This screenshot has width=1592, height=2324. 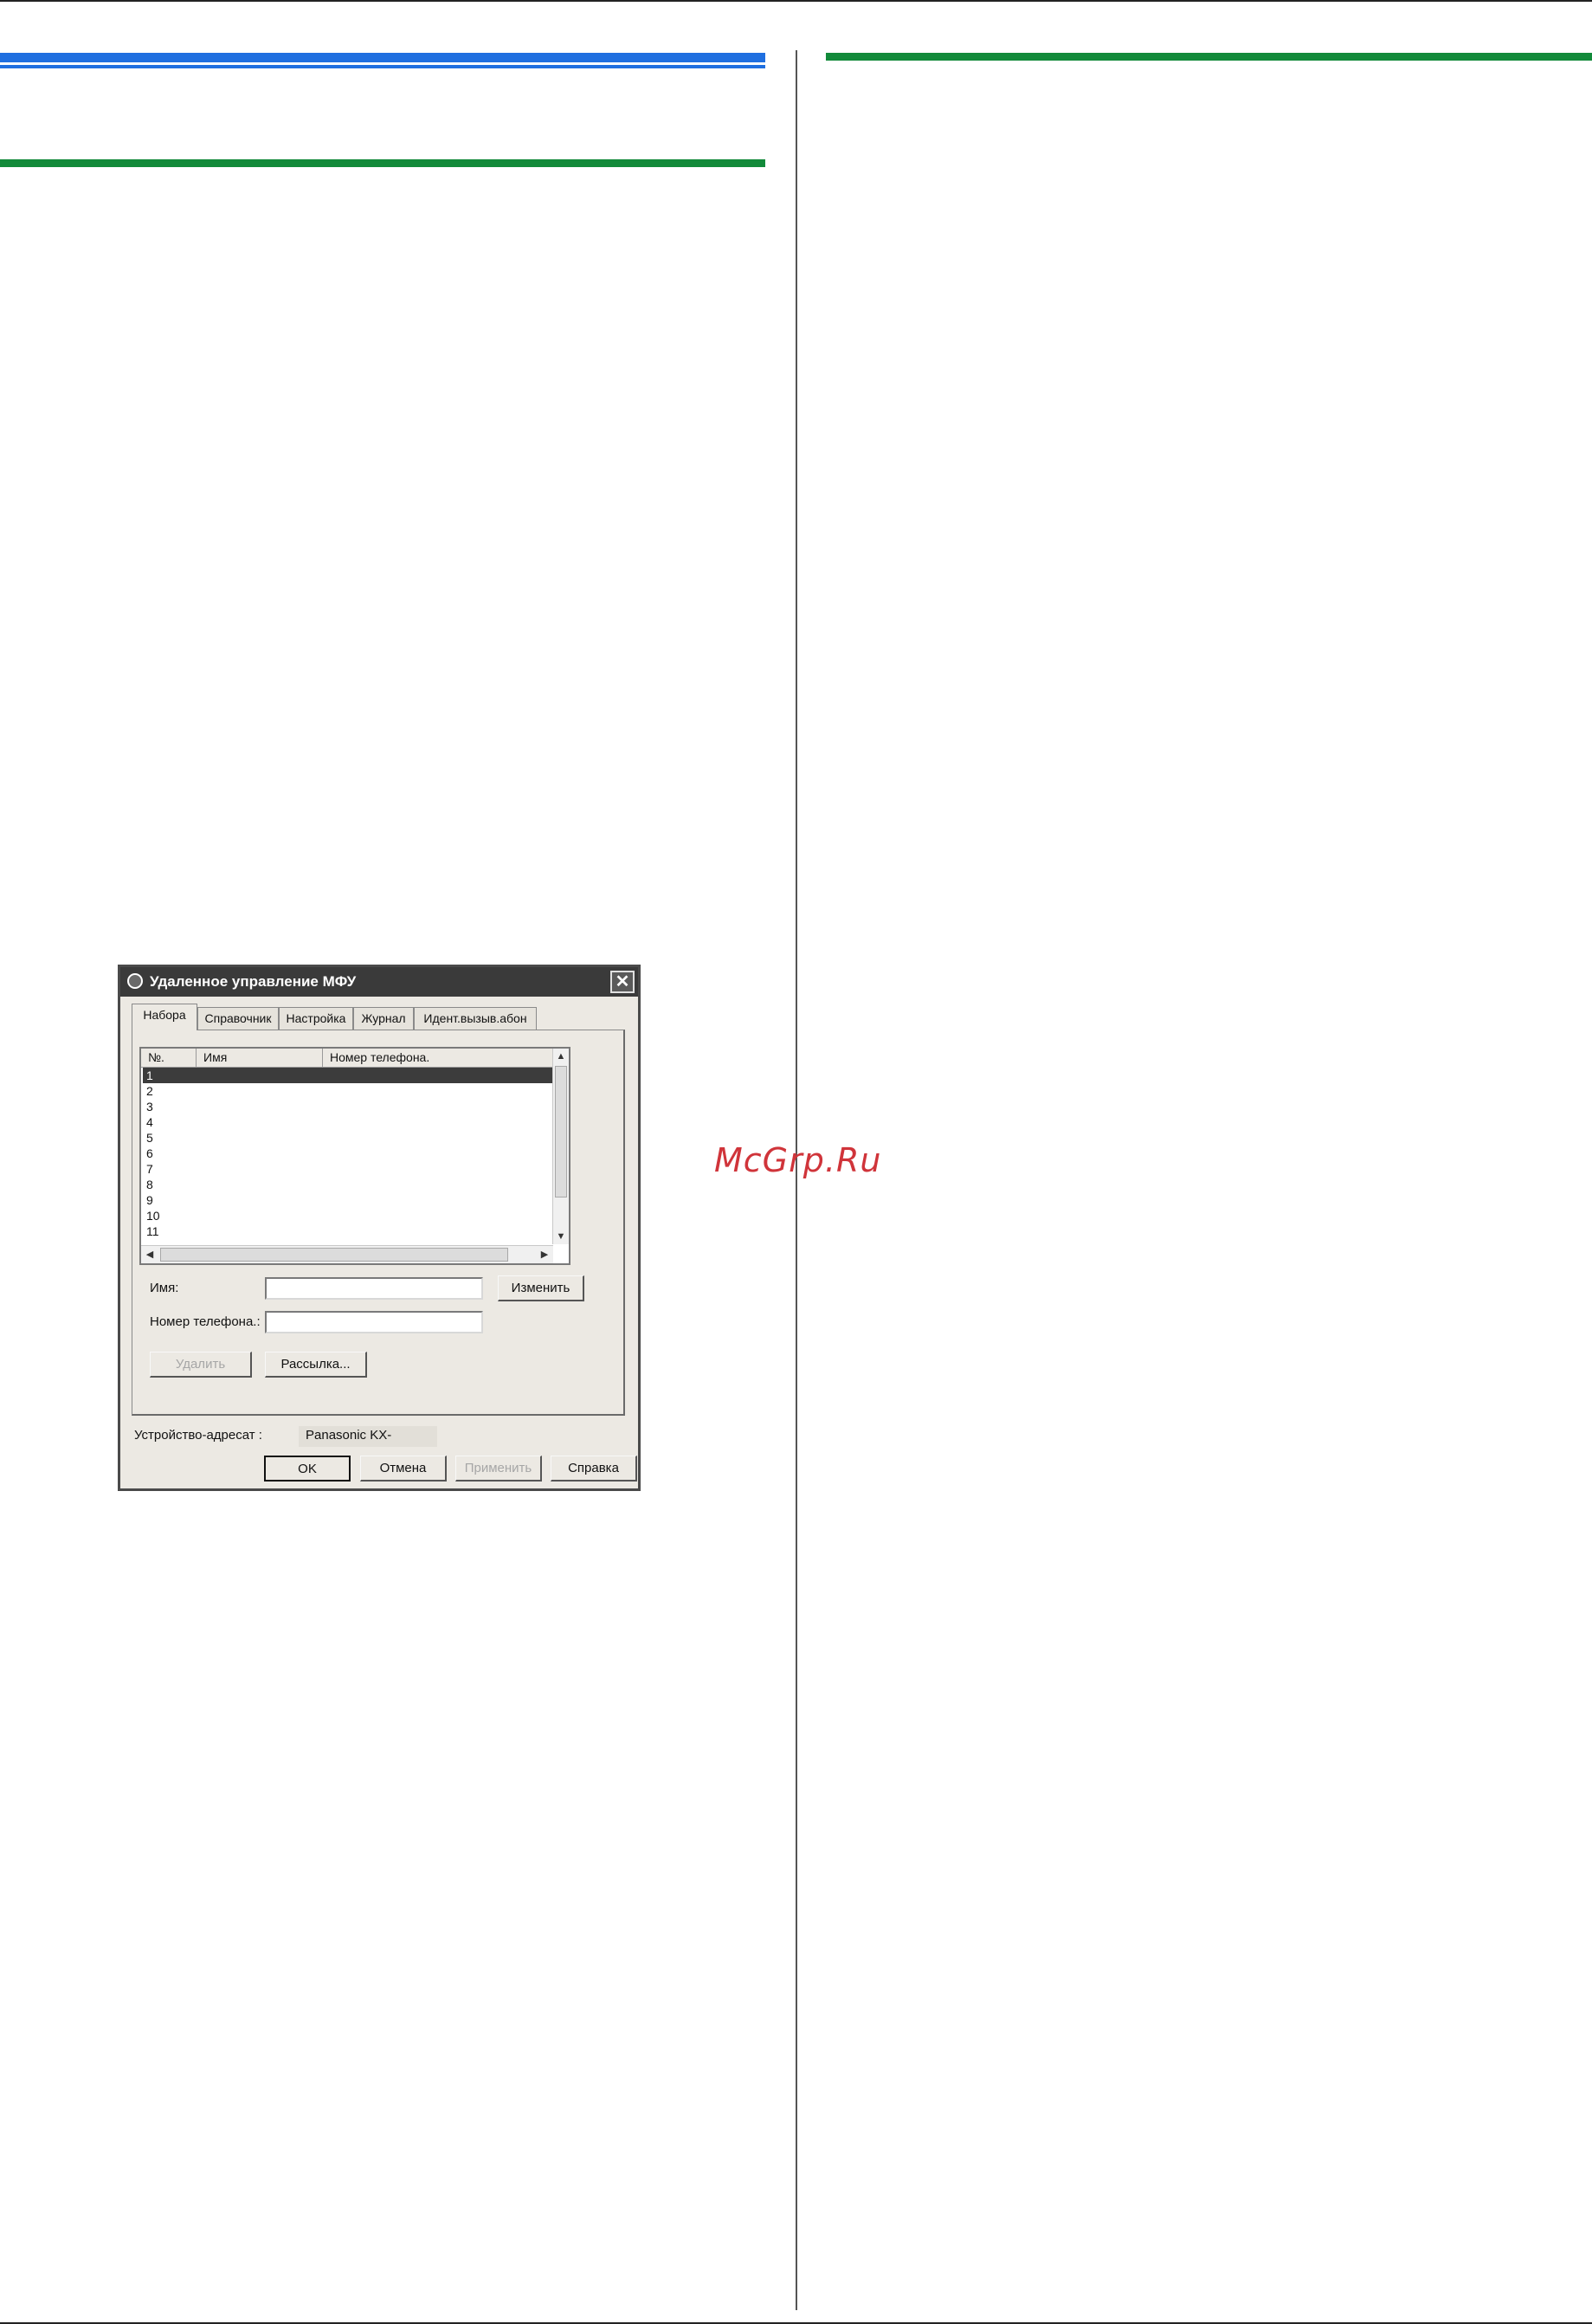 I want to click on list-item: 2, so click(x=348, y=1091).